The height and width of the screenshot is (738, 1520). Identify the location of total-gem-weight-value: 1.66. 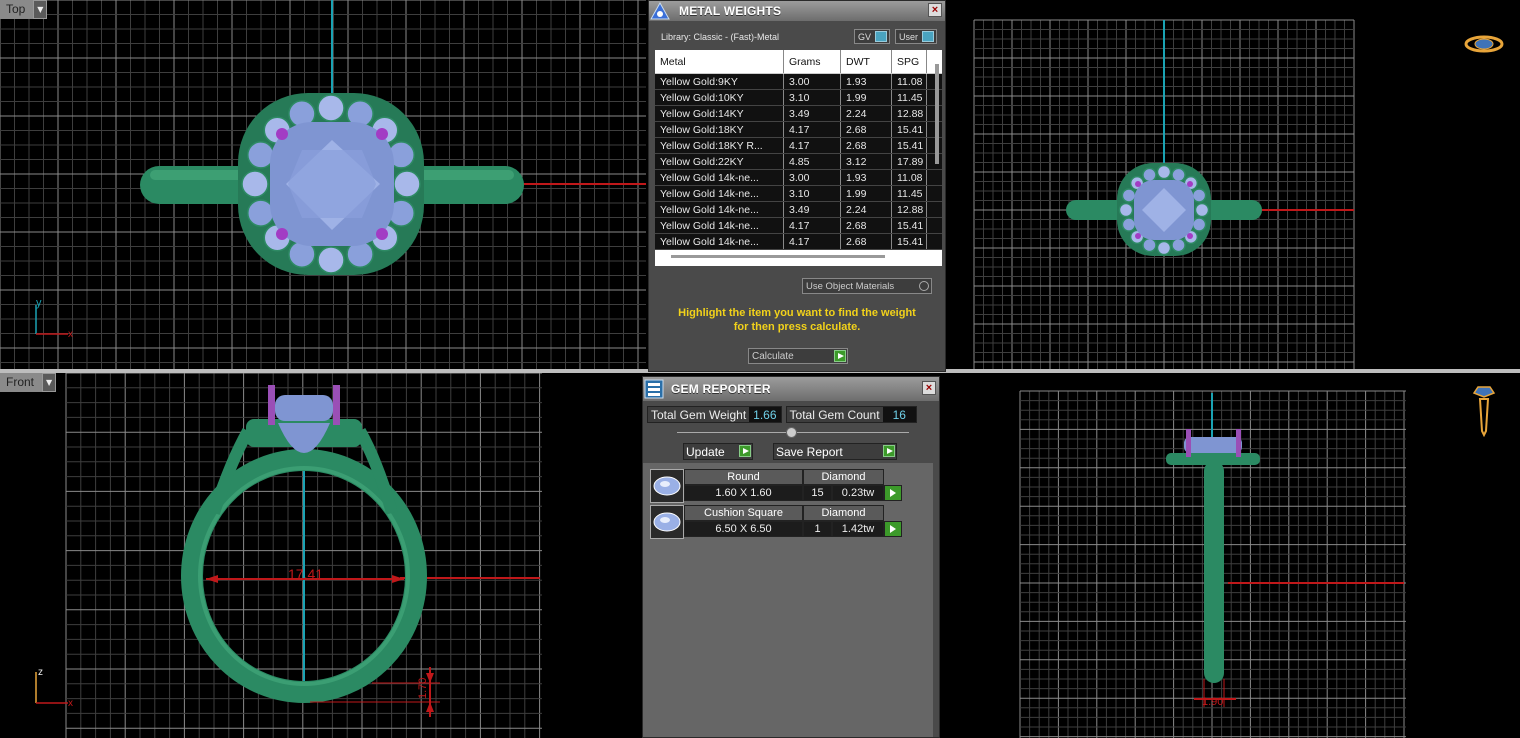
(765, 414).